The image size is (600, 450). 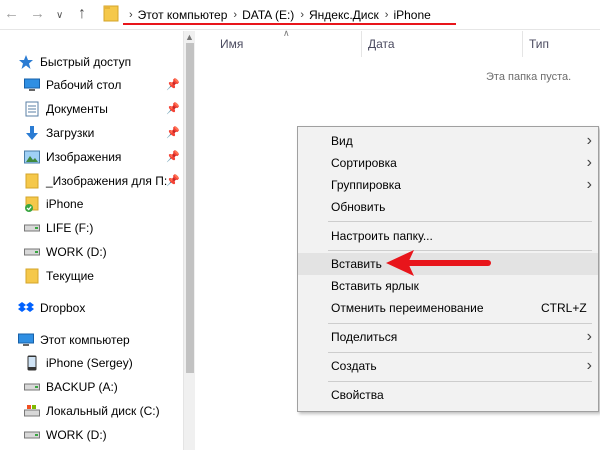 What do you see at coordinates (189, 37) in the screenshot?
I see `scroll-up-icon: ▲` at bounding box center [189, 37].